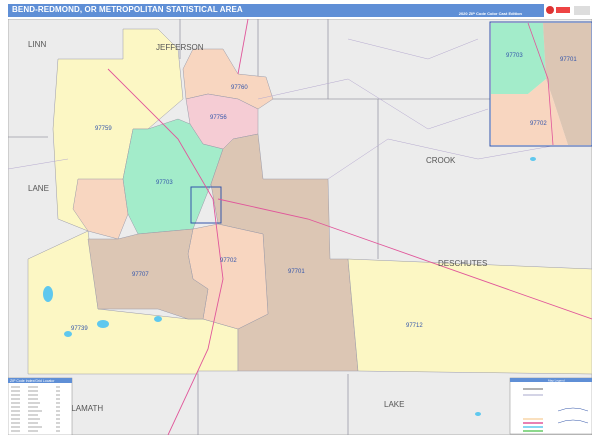  I want to click on inset-zip-label: 97701, so click(568, 60).